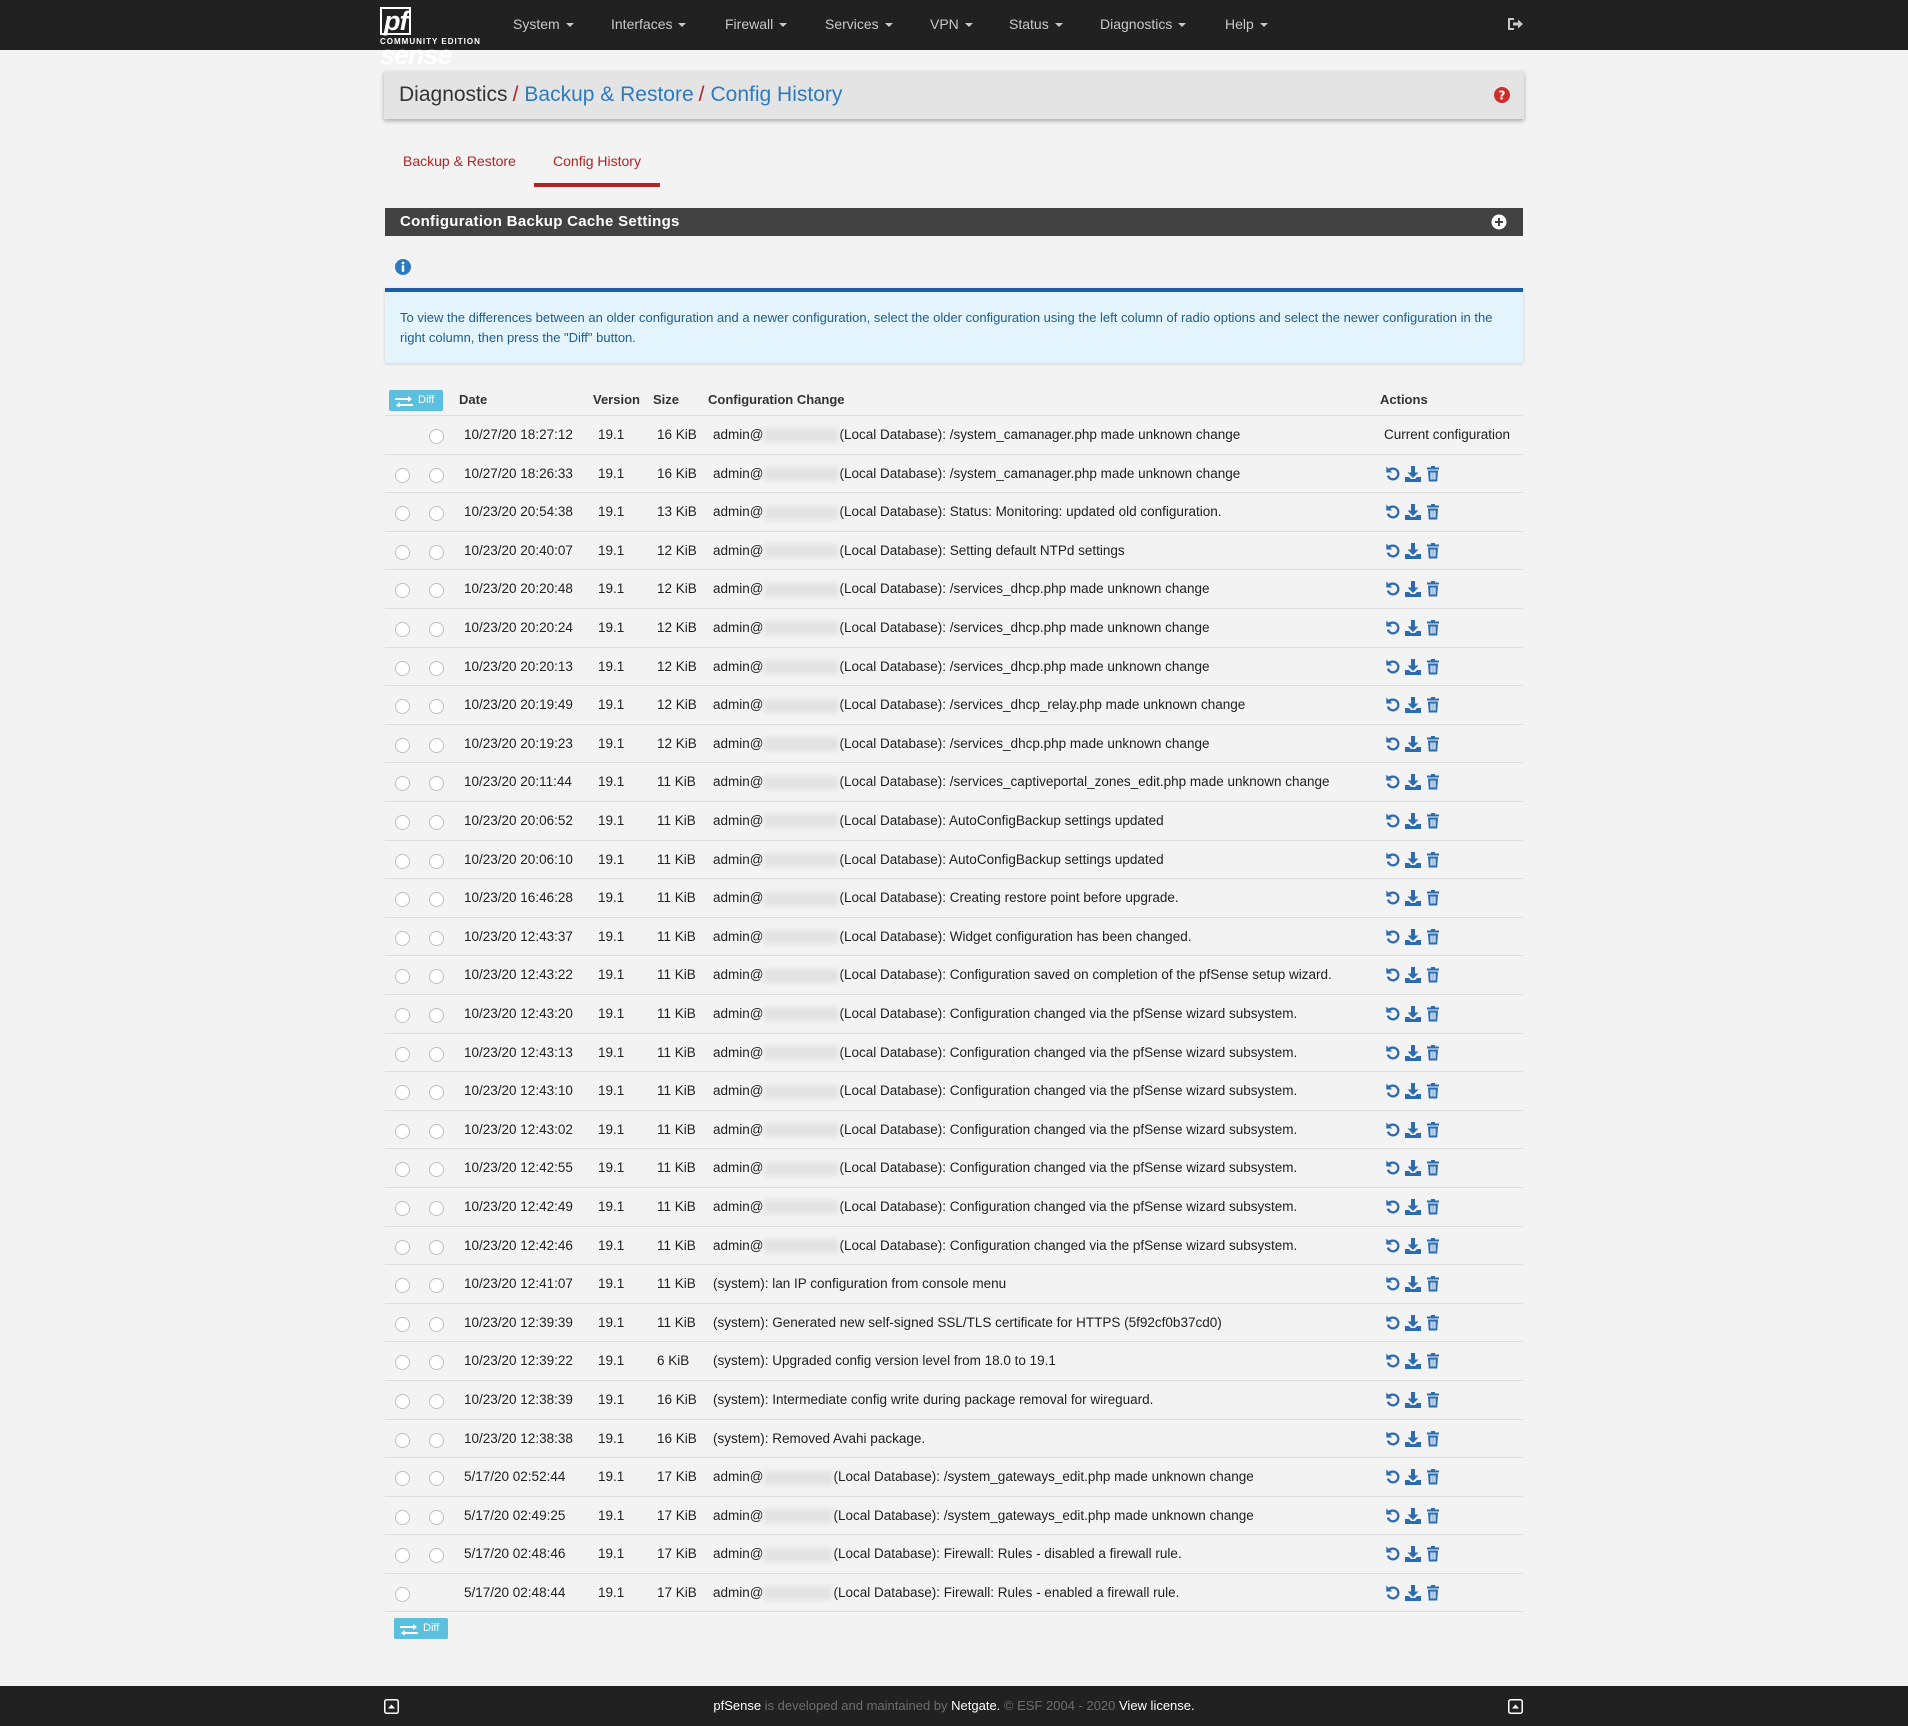 Image resolution: width=1908 pixels, height=1726 pixels. I want to click on diff-button-bottom: Diff, so click(421, 1628).